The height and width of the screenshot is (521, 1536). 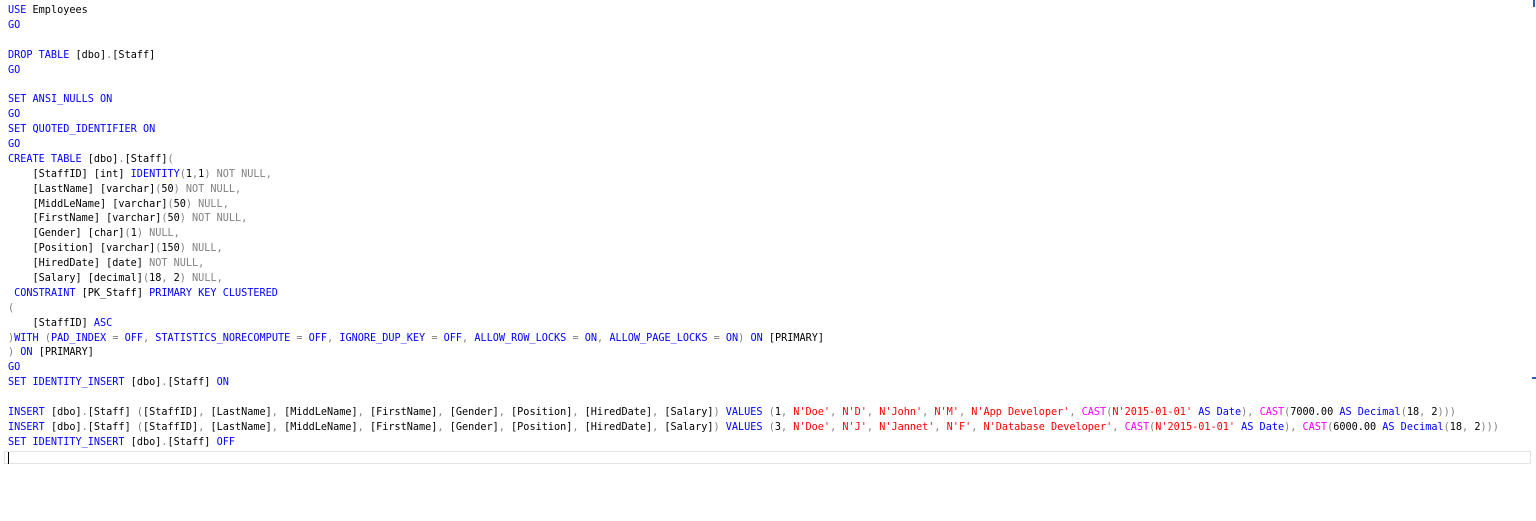 What do you see at coordinates (79, 264) in the screenshot?
I see `identifier-token: [HiredDate] [date]` at bounding box center [79, 264].